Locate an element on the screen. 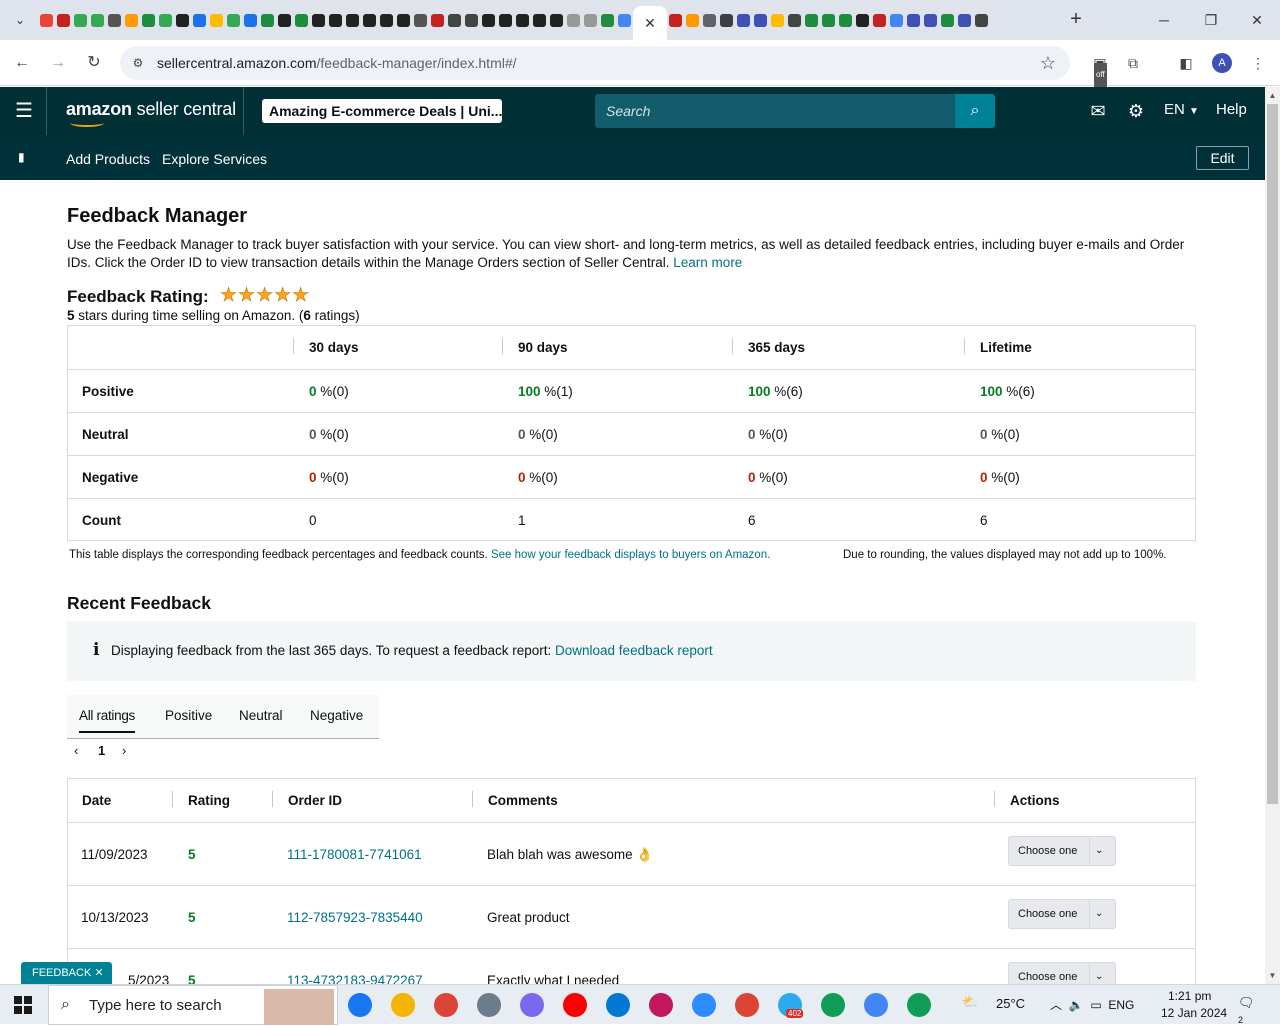  order-id-link: 111-1780081-7741061 is located at coordinates (354, 854).